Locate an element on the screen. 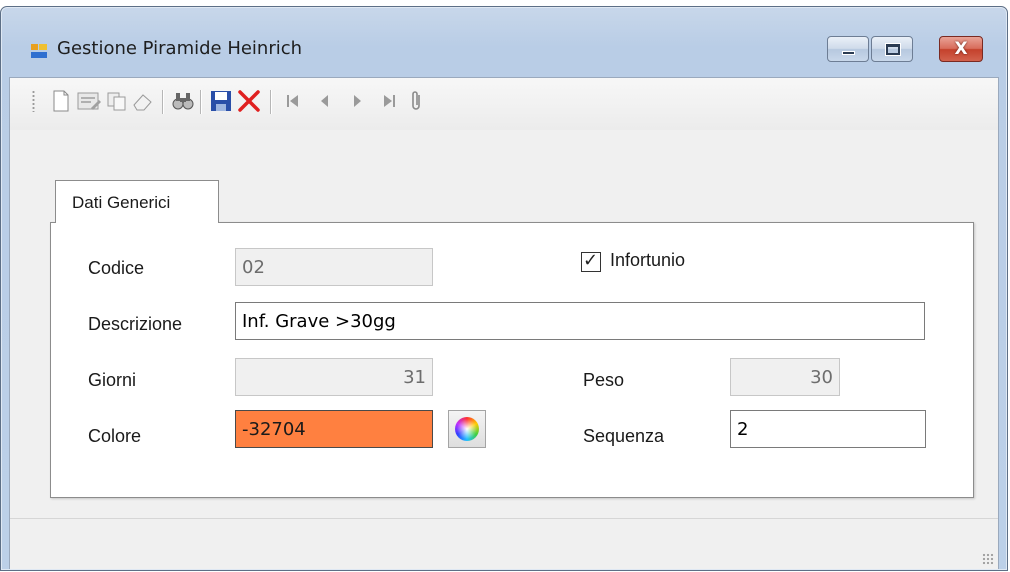 The height and width of the screenshot is (572, 1010). save-button is located at coordinates (221, 101).